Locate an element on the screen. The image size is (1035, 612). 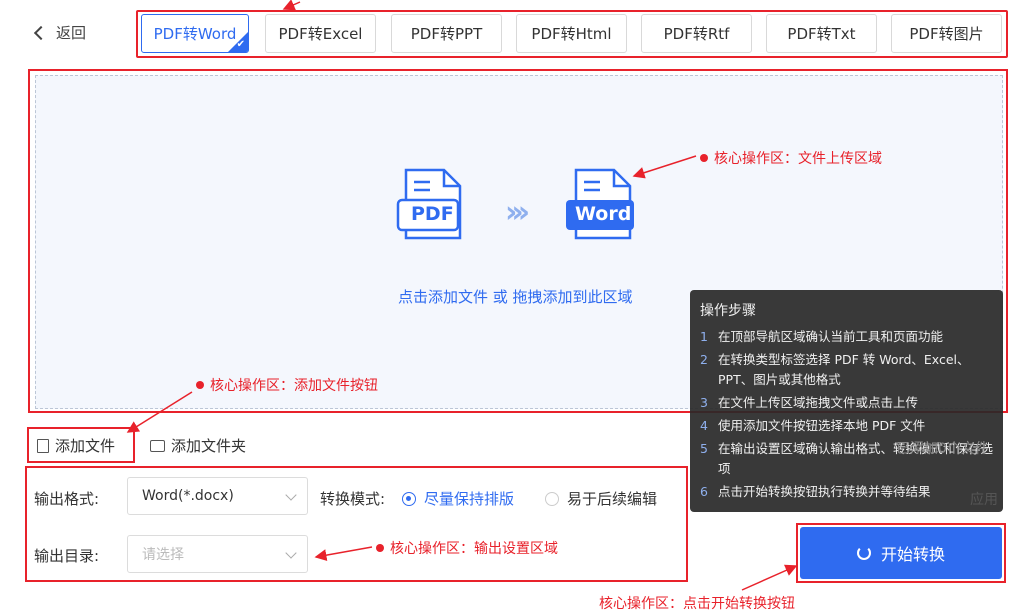
mode-radio-keep-layout: 尽量保持排版 is located at coordinates (458, 498).